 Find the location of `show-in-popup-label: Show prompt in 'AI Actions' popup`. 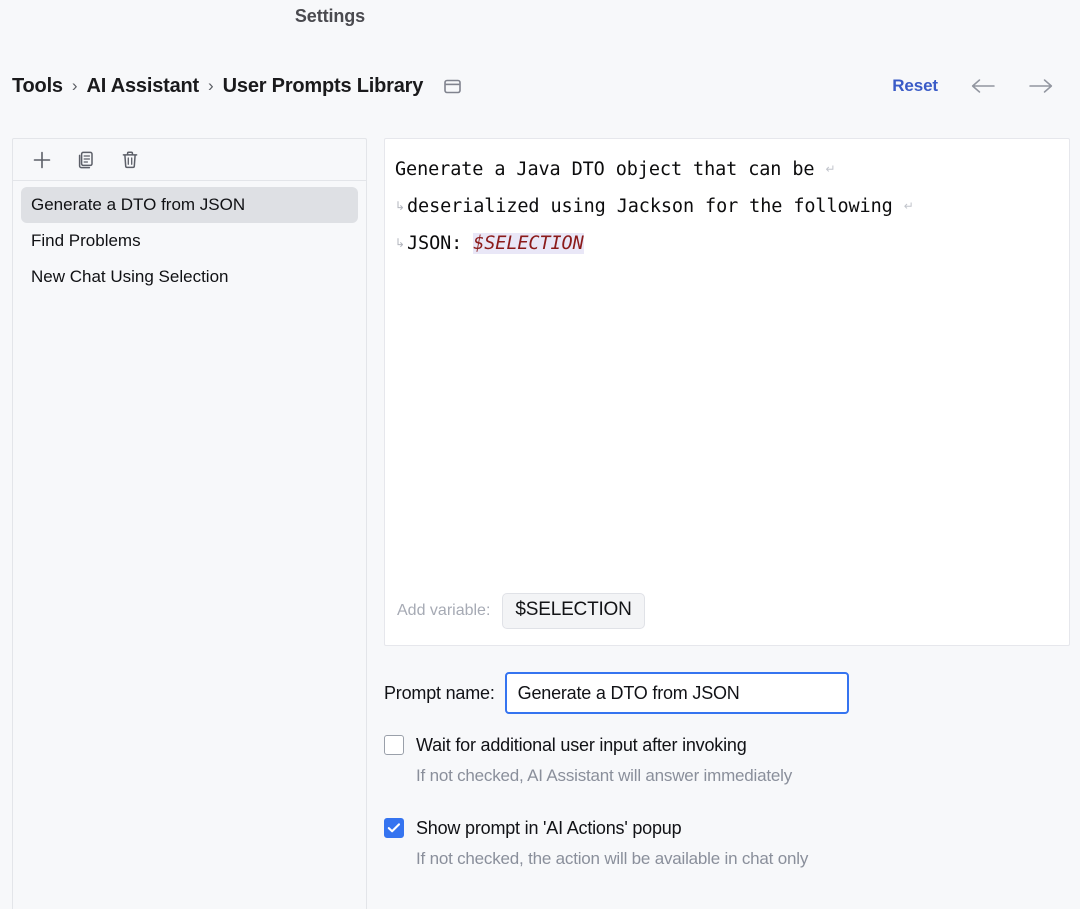

show-in-popup-label: Show prompt in 'AI Actions' popup is located at coordinates (549, 827).